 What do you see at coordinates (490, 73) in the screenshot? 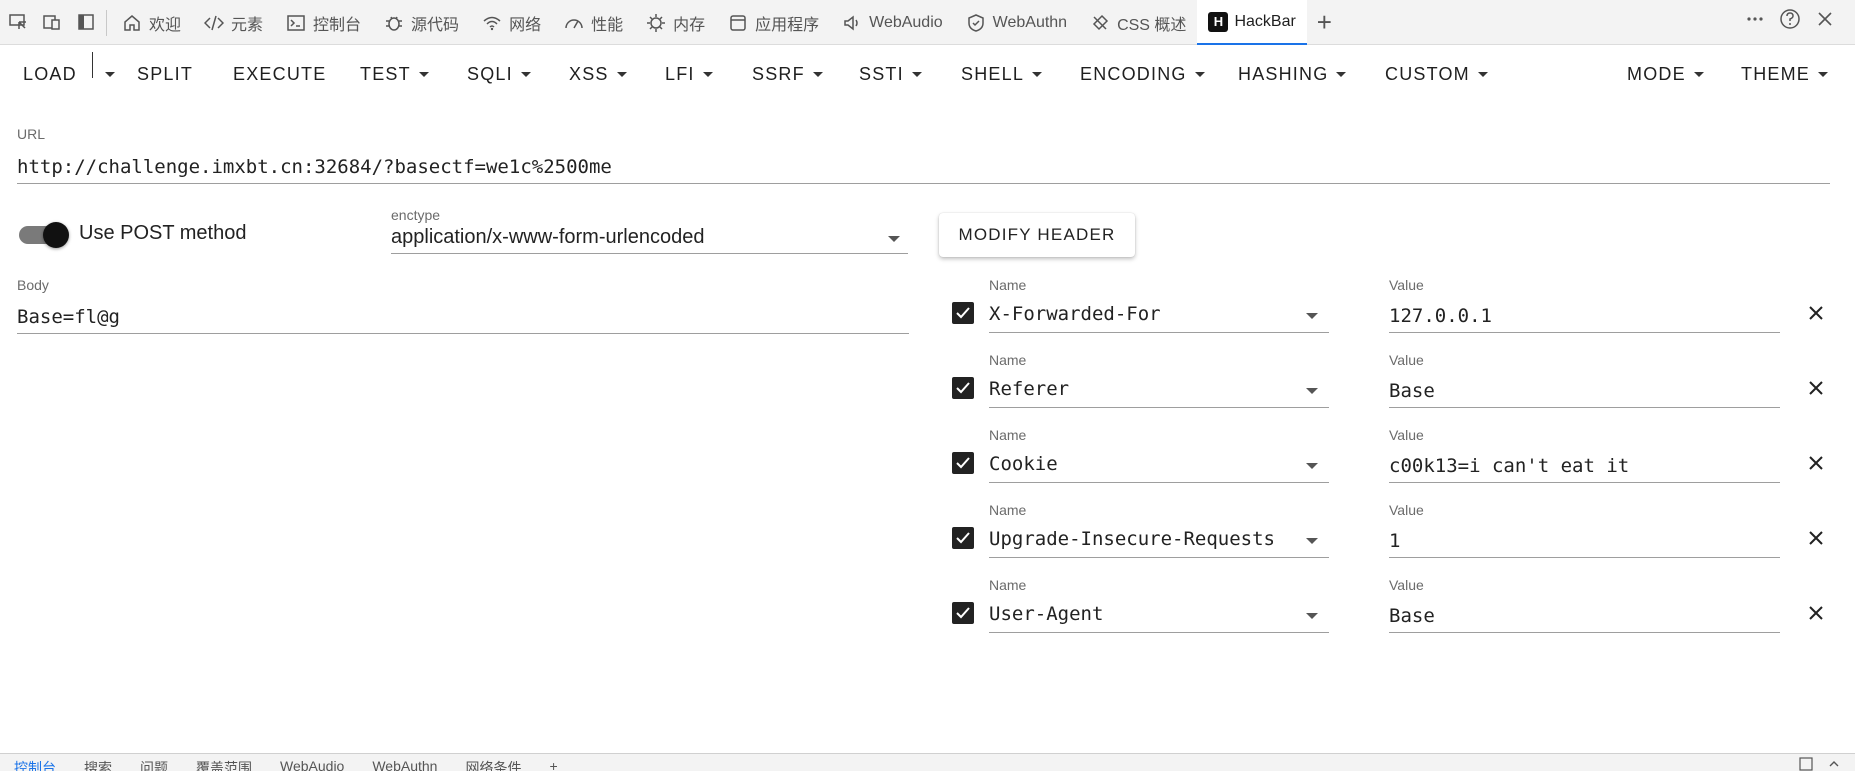
I see `sqli-label: SQLI` at bounding box center [490, 73].